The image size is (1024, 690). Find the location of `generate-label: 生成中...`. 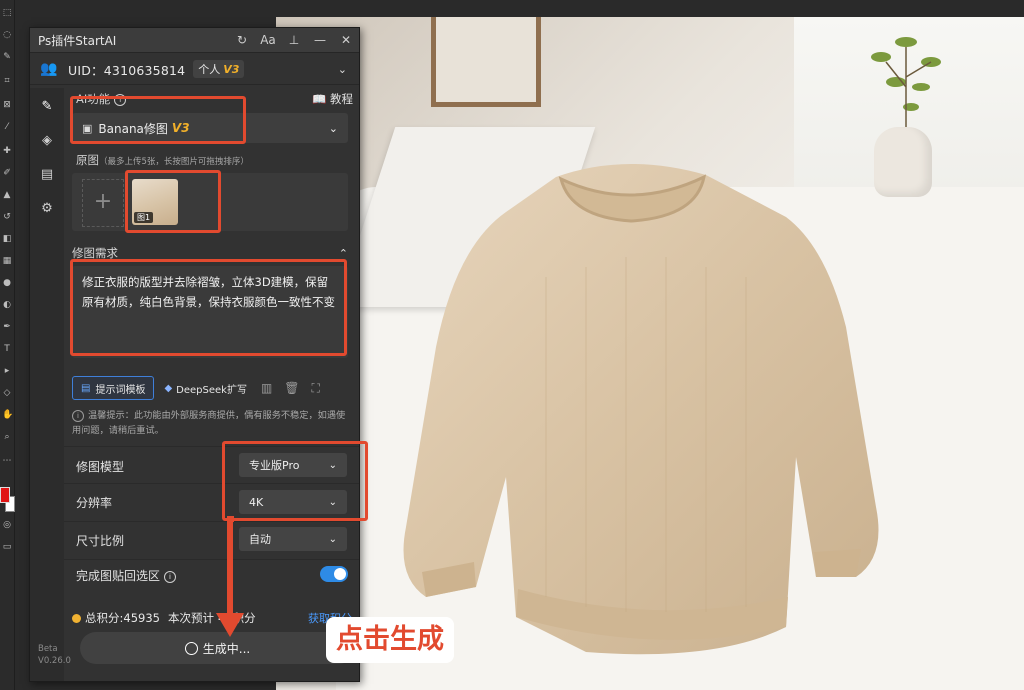

generate-label: 生成中... is located at coordinates (226, 648).